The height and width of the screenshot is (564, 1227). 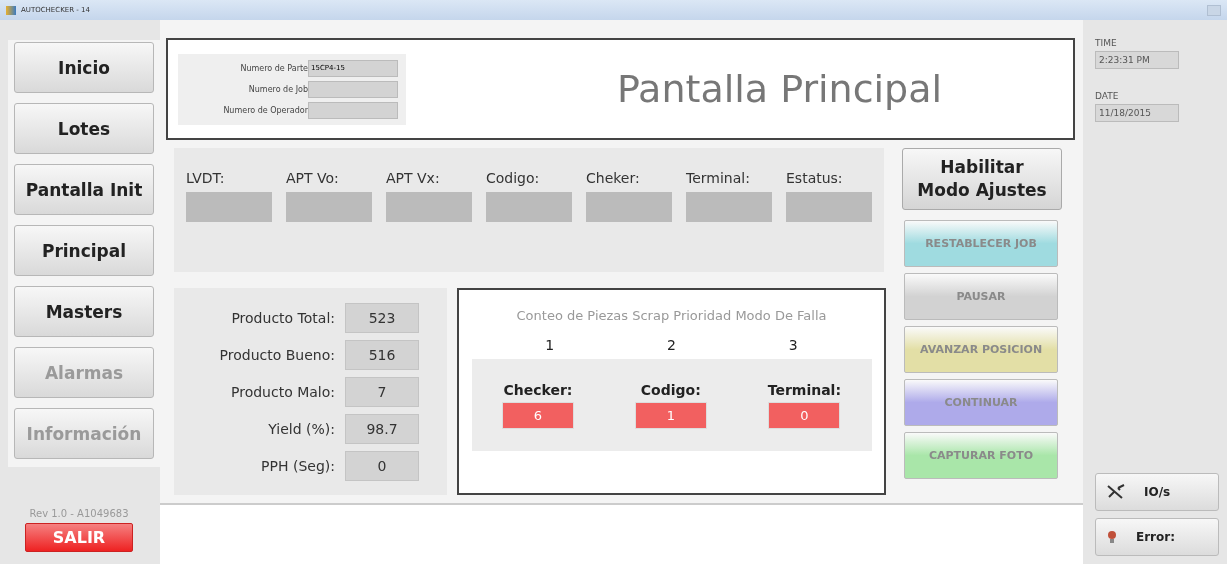 I want to click on nav-button: Inicio, so click(x=84, y=67).